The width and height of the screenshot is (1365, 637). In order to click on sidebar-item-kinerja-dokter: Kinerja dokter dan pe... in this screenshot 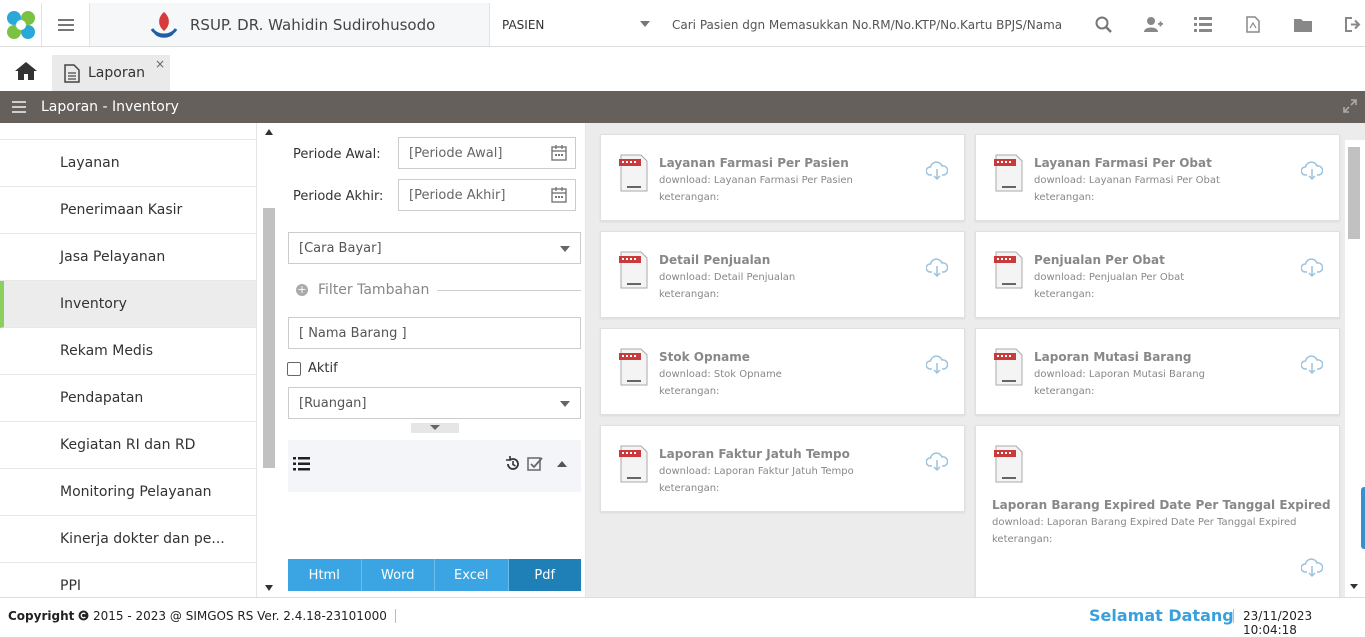, I will do `click(128, 539)`.